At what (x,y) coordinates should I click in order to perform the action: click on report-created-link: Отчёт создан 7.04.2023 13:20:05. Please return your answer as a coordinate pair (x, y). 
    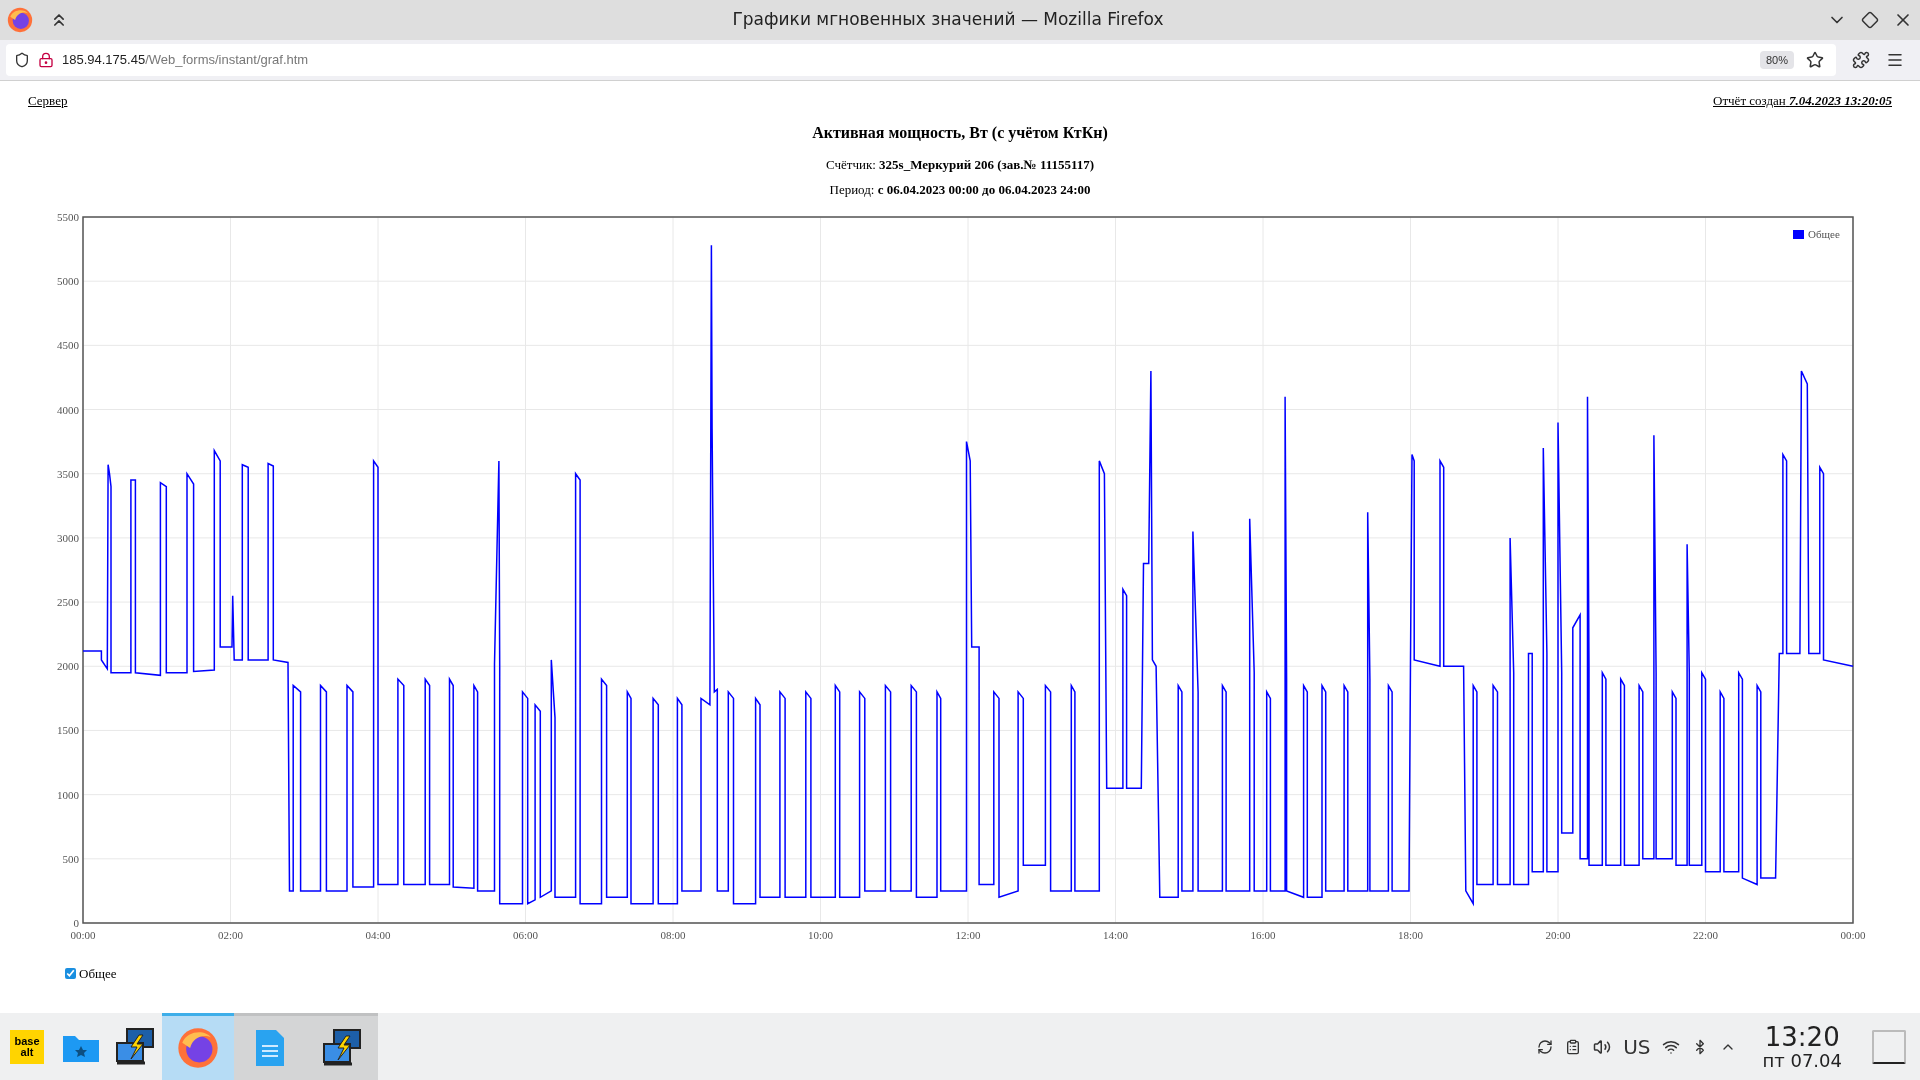
    Looking at the image, I should click on (1802, 100).